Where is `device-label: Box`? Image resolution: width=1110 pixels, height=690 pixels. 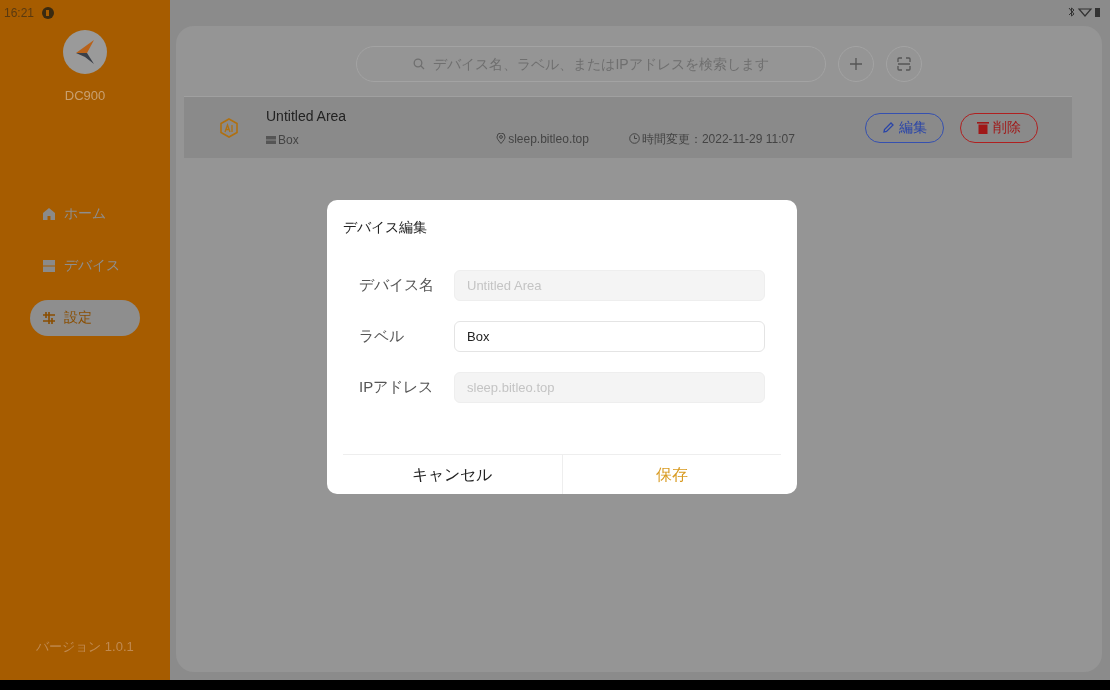
device-label: Box is located at coordinates (306, 140).